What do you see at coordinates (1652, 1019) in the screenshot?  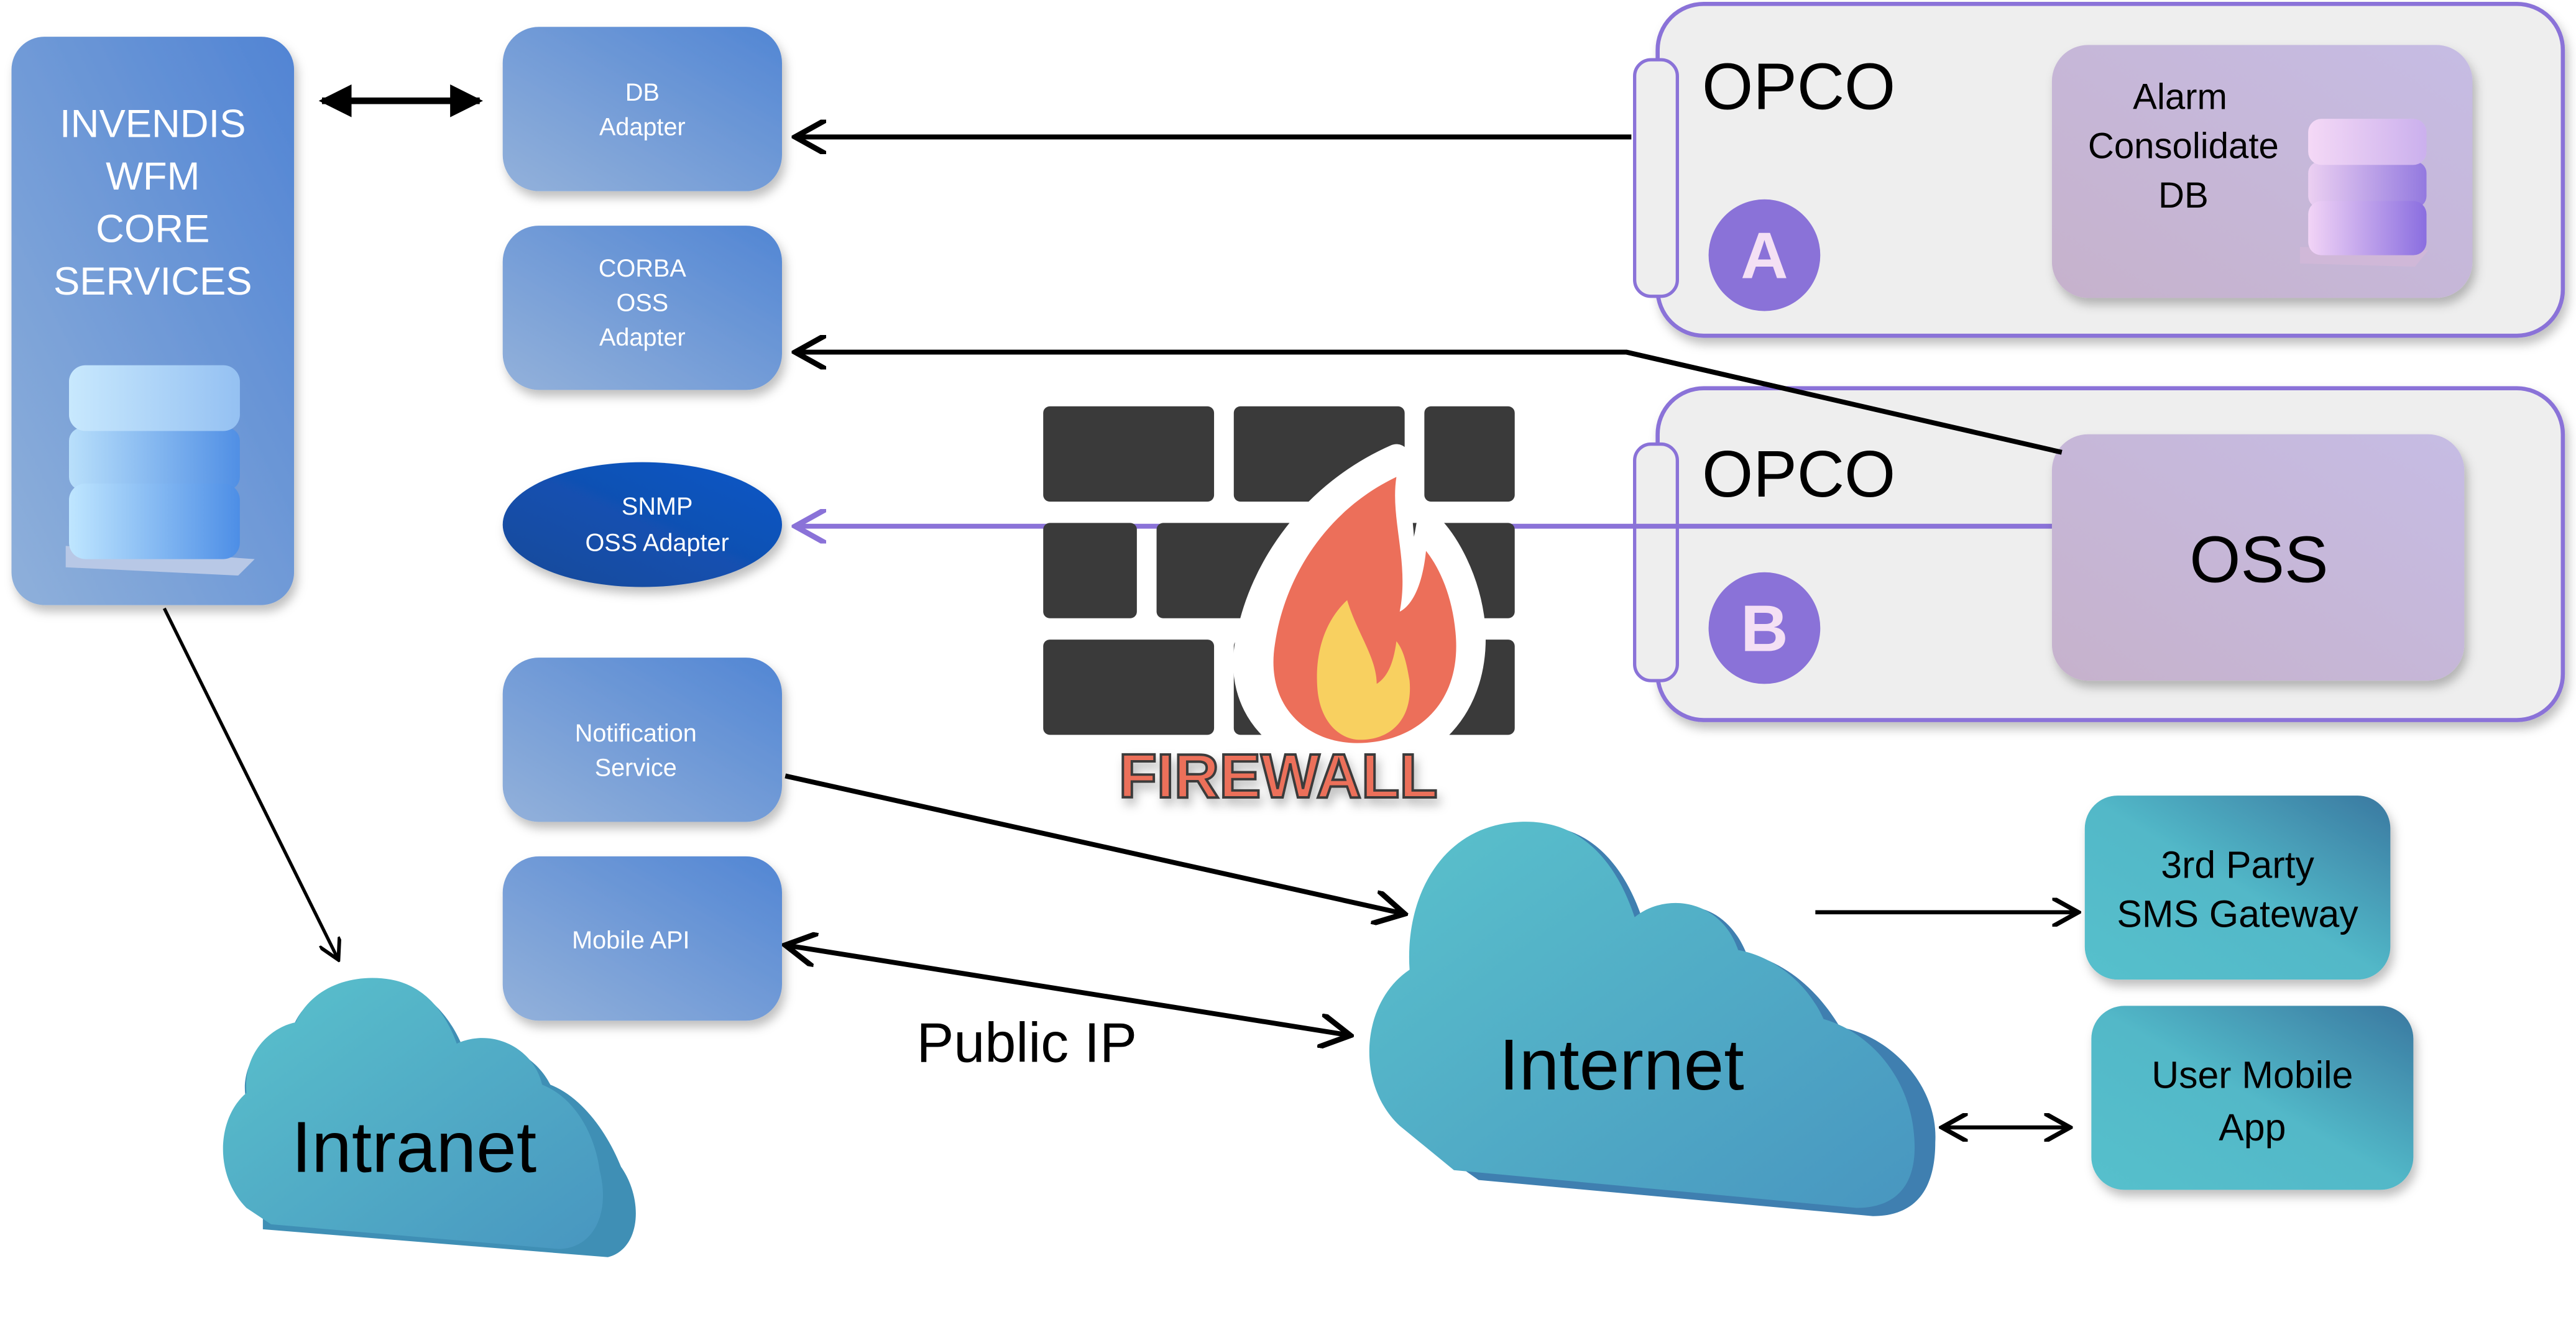 I see `internet-cloud: Internet` at bounding box center [1652, 1019].